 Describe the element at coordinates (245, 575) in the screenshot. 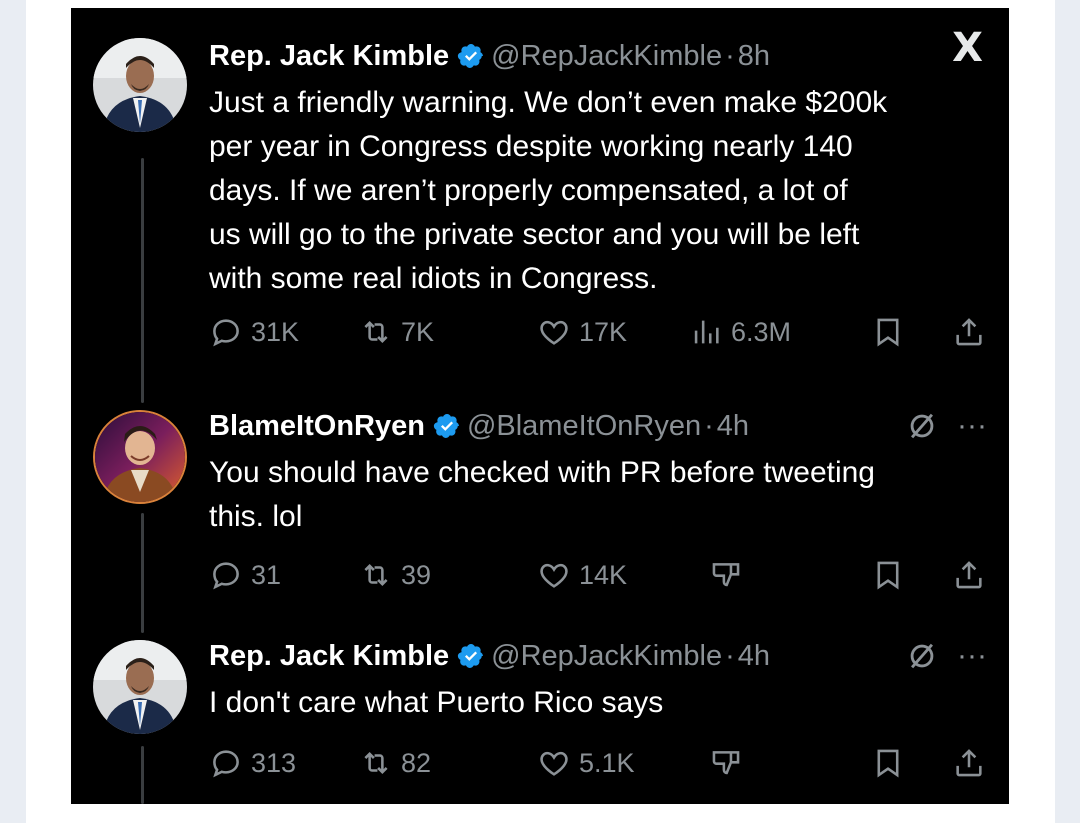

I see `reply-button: 31` at that location.